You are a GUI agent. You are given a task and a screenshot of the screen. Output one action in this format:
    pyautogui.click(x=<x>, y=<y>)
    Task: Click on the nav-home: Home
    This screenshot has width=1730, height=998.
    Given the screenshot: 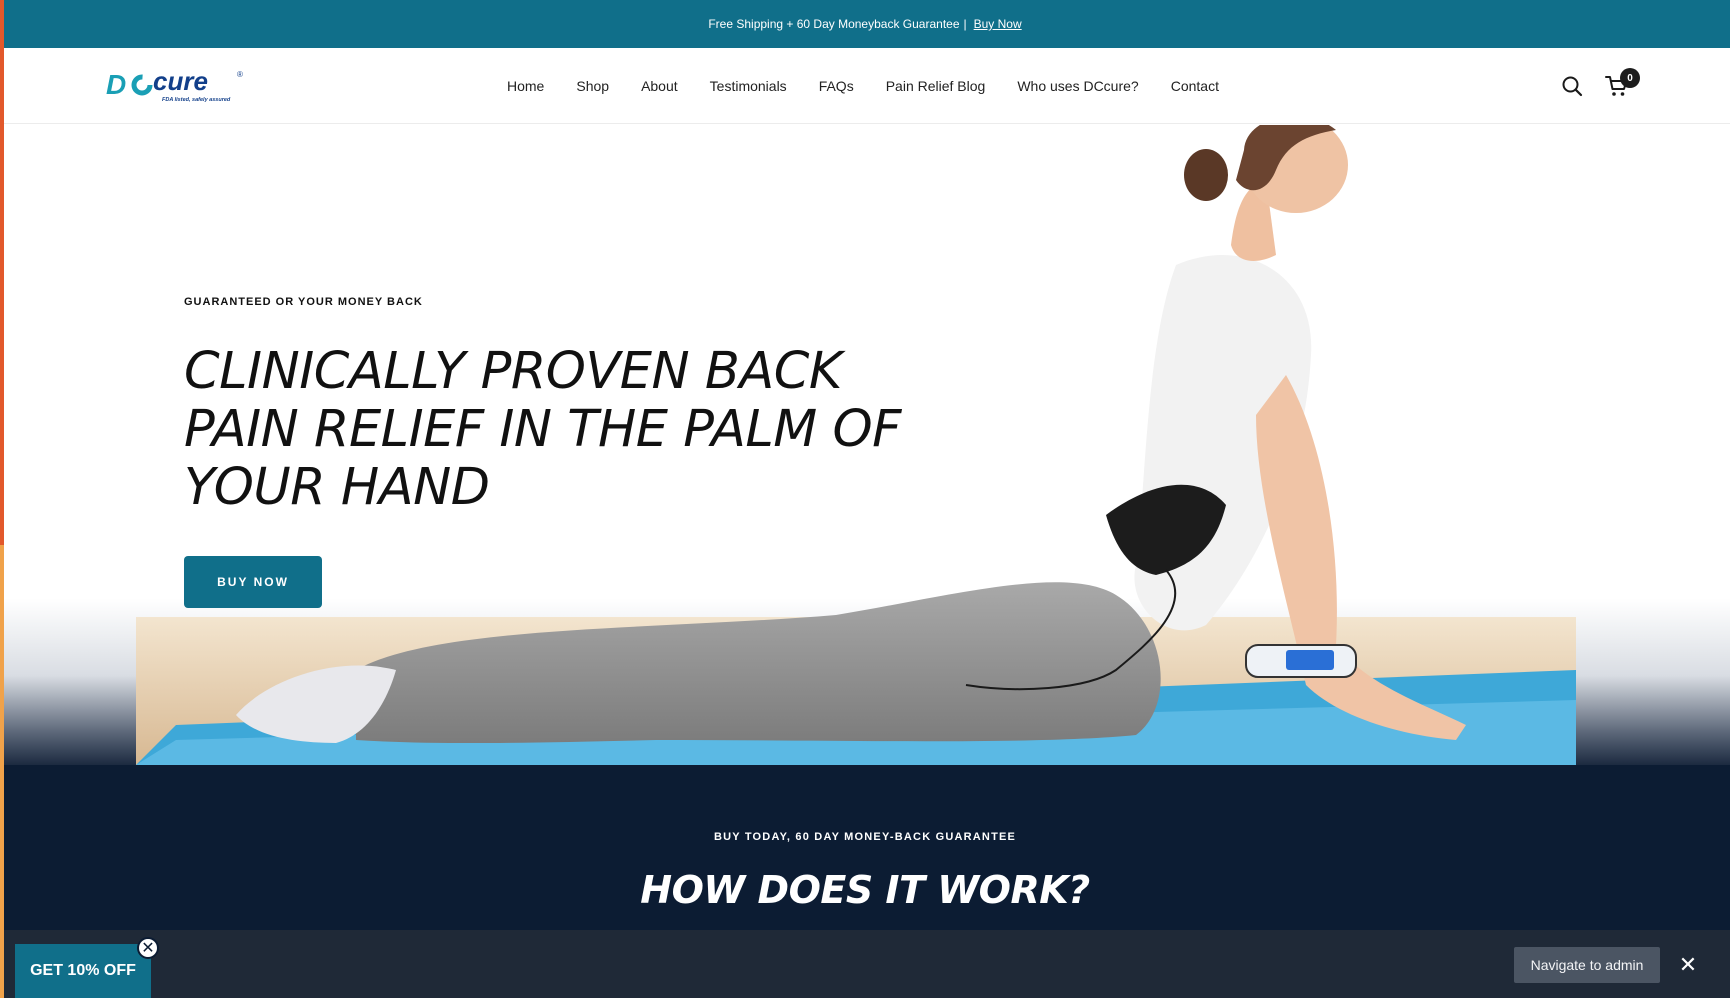 What is the action you would take?
    pyautogui.click(x=525, y=86)
    